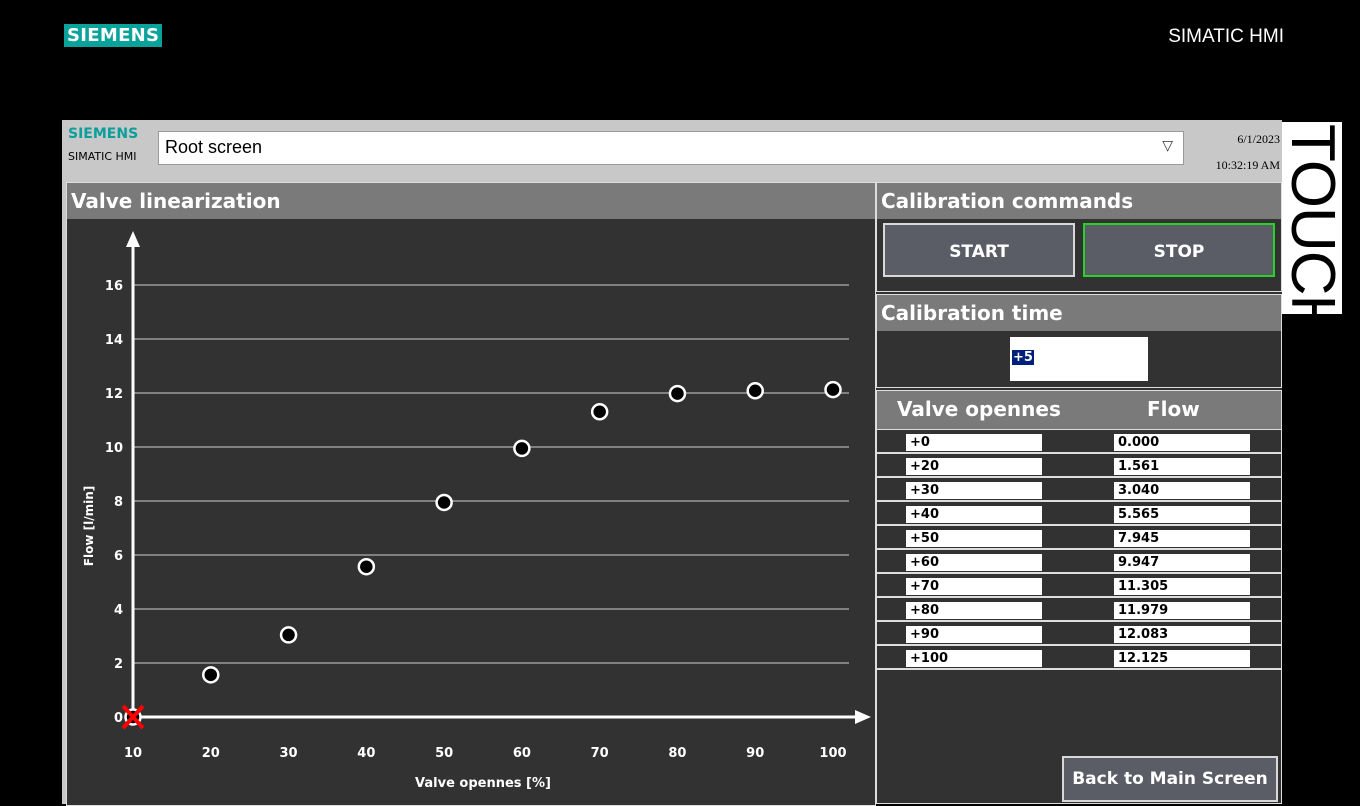  I want to click on chart-panel-title: Valve linearization, so click(471, 201).